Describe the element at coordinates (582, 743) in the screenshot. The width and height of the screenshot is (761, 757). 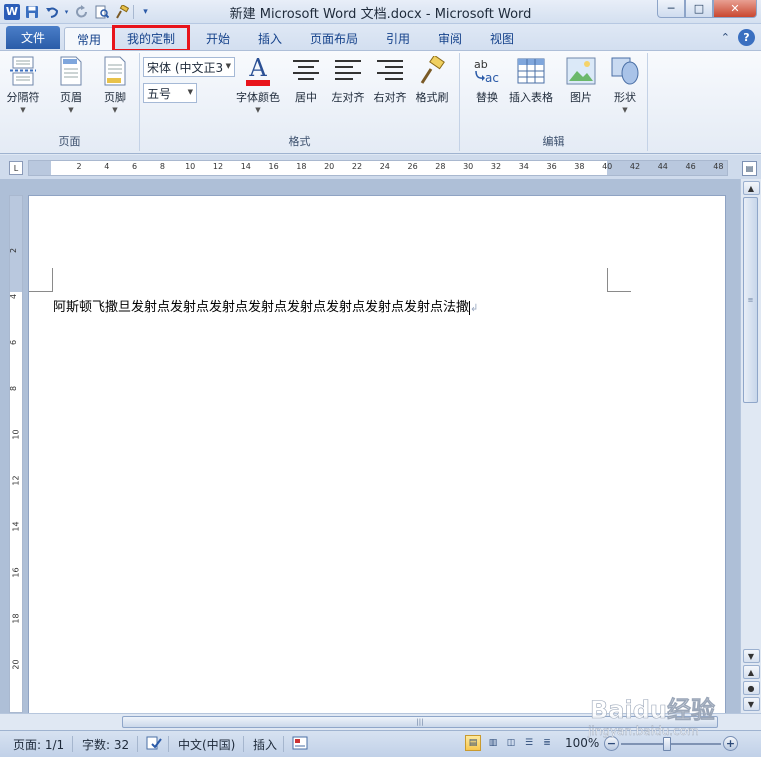
I see `zoom-level: 100%` at that location.